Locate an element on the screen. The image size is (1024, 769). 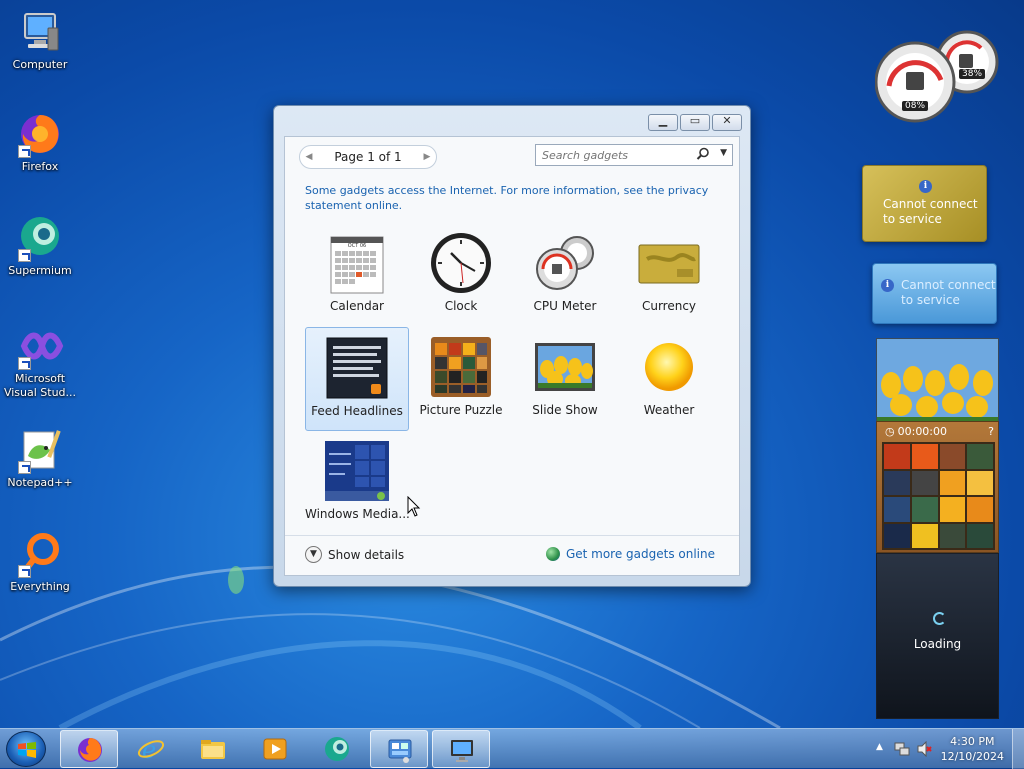
weather-gadget: i Cannot connect to service is located at coordinates (934, 293).